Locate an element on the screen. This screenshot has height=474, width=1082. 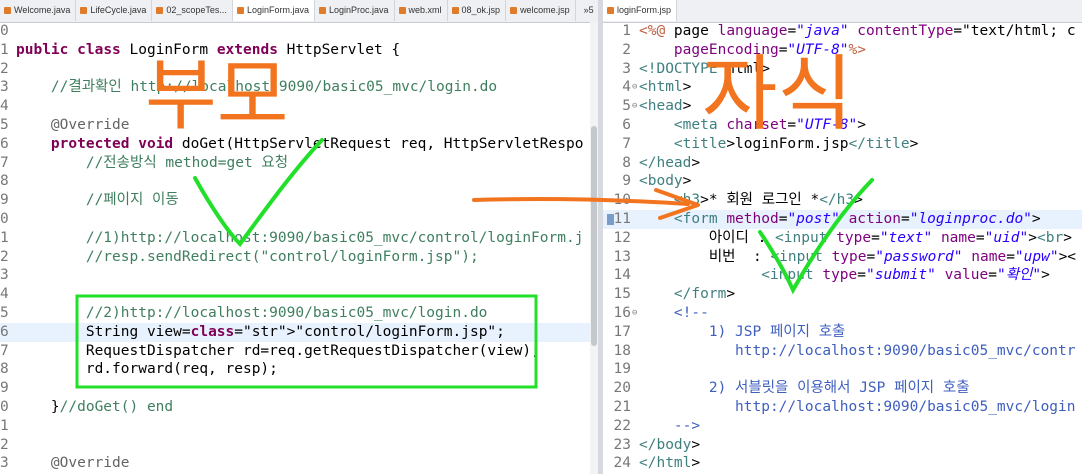
code-line: 16 ⊖ <!-- is located at coordinates (842, 313).